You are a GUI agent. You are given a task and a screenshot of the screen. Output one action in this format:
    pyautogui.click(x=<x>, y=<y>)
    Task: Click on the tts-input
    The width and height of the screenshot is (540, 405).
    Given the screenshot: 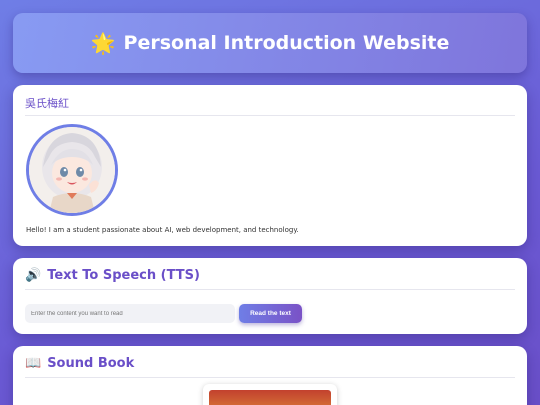 What is the action you would take?
    pyautogui.click(x=130, y=313)
    